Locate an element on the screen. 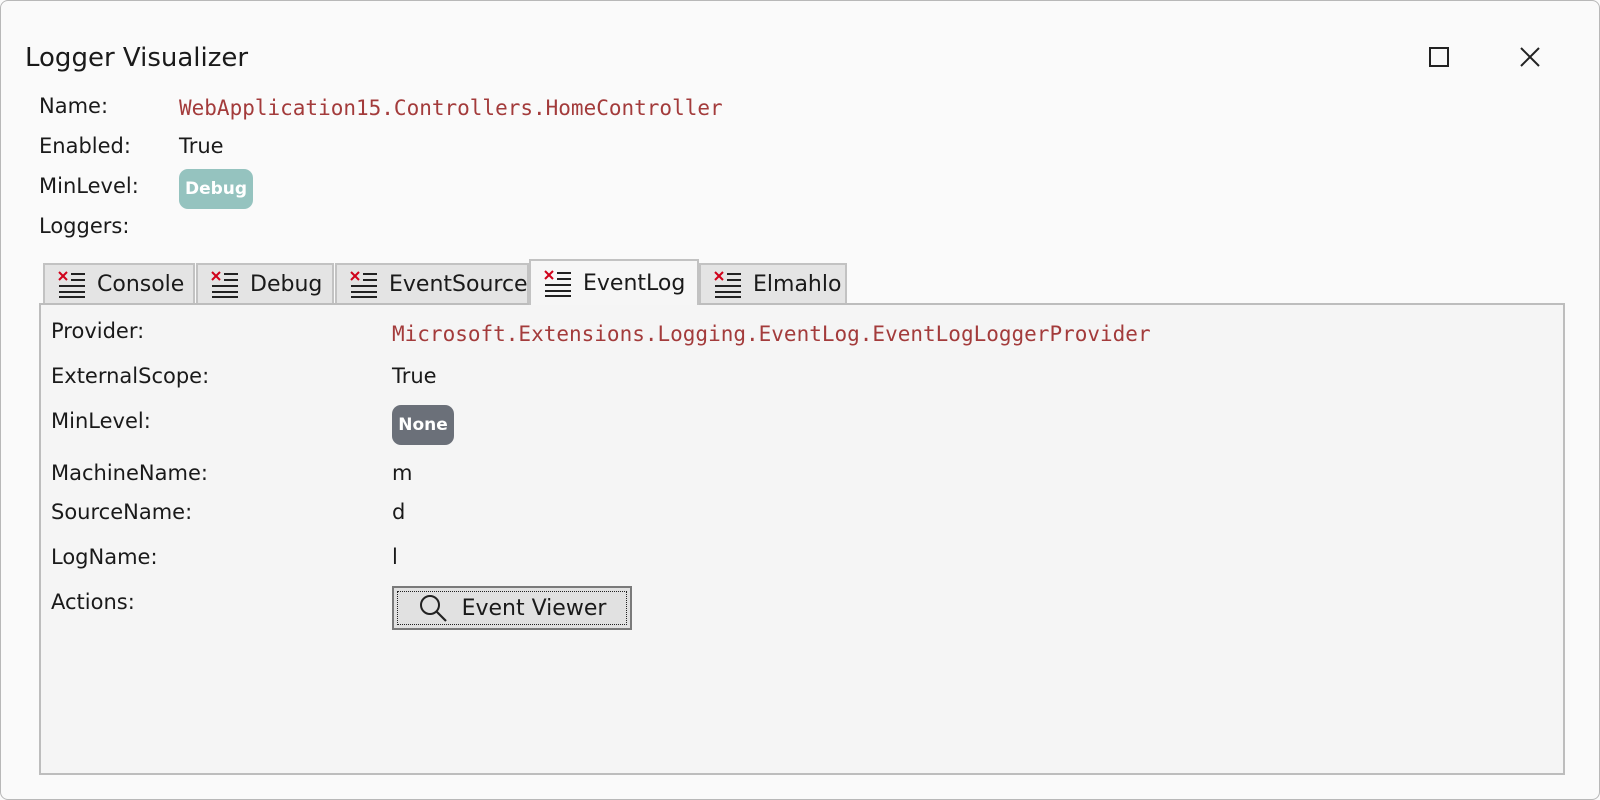 The width and height of the screenshot is (1600, 800). minlevel-label: MinLevel: is located at coordinates (89, 186).